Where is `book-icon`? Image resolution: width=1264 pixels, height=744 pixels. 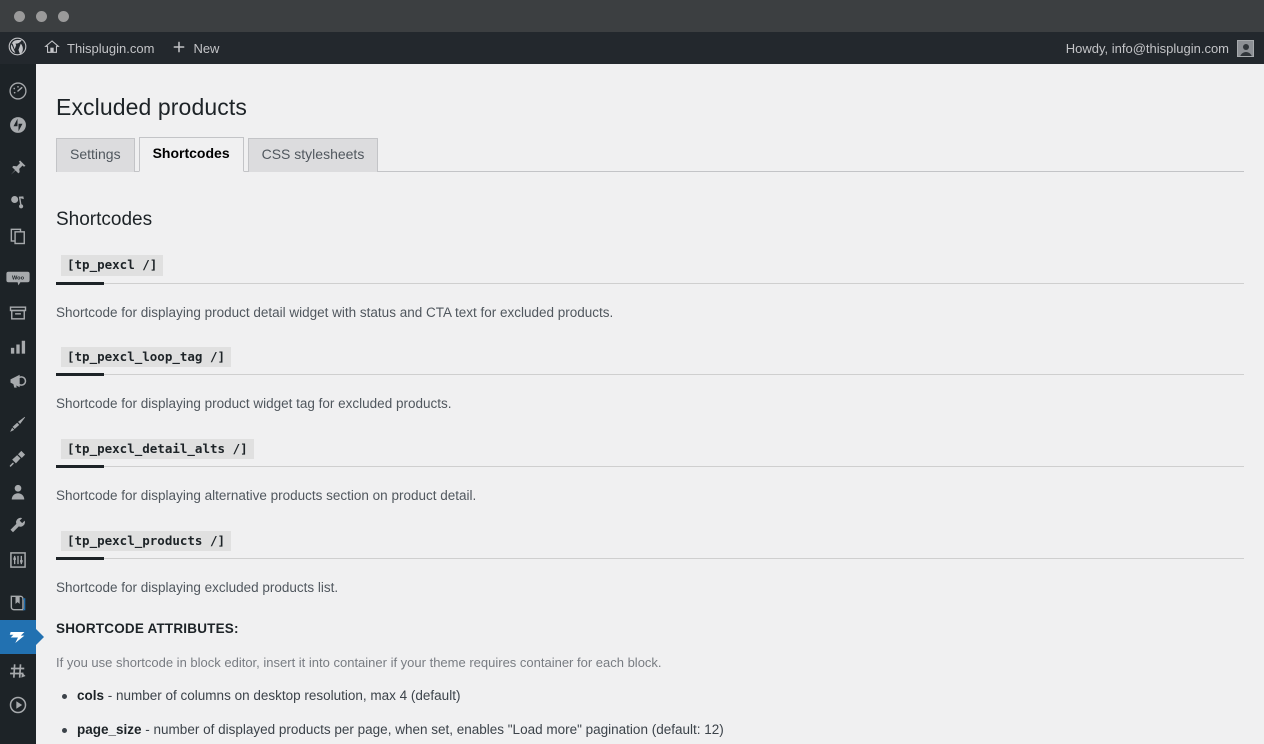 book-icon is located at coordinates (18, 603).